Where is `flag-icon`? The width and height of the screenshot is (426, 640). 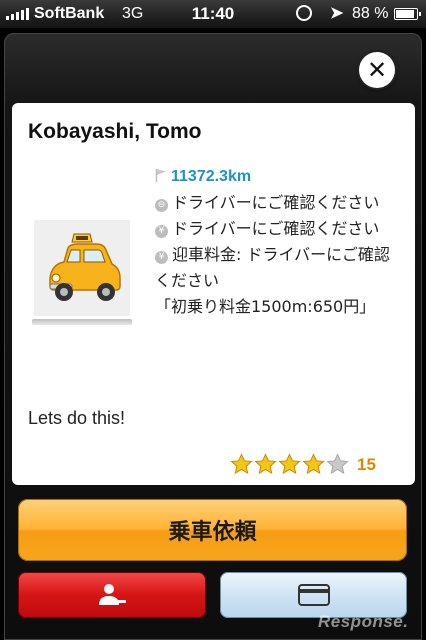
flag-icon is located at coordinates (160, 175).